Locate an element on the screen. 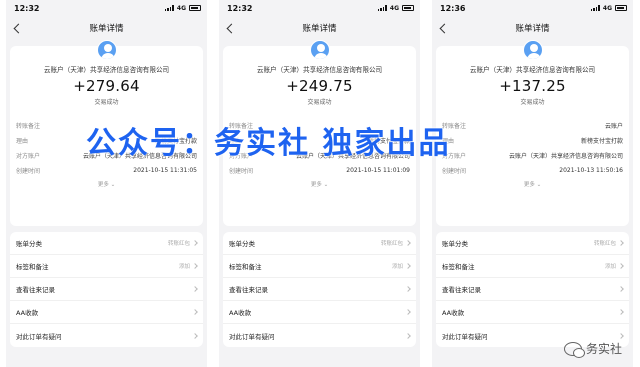  detail-row: 理由 新榜支付宝打款 is located at coordinates (532, 140).